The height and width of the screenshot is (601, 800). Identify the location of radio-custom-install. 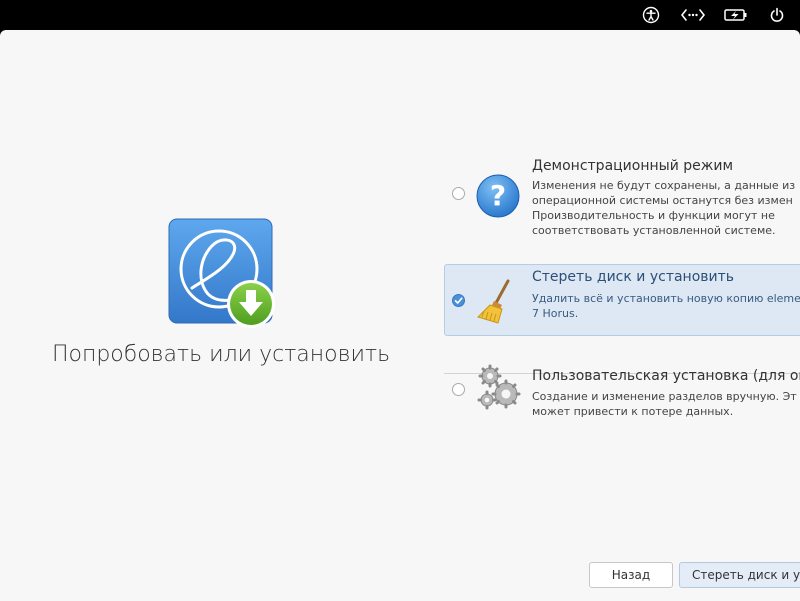
(458, 389).